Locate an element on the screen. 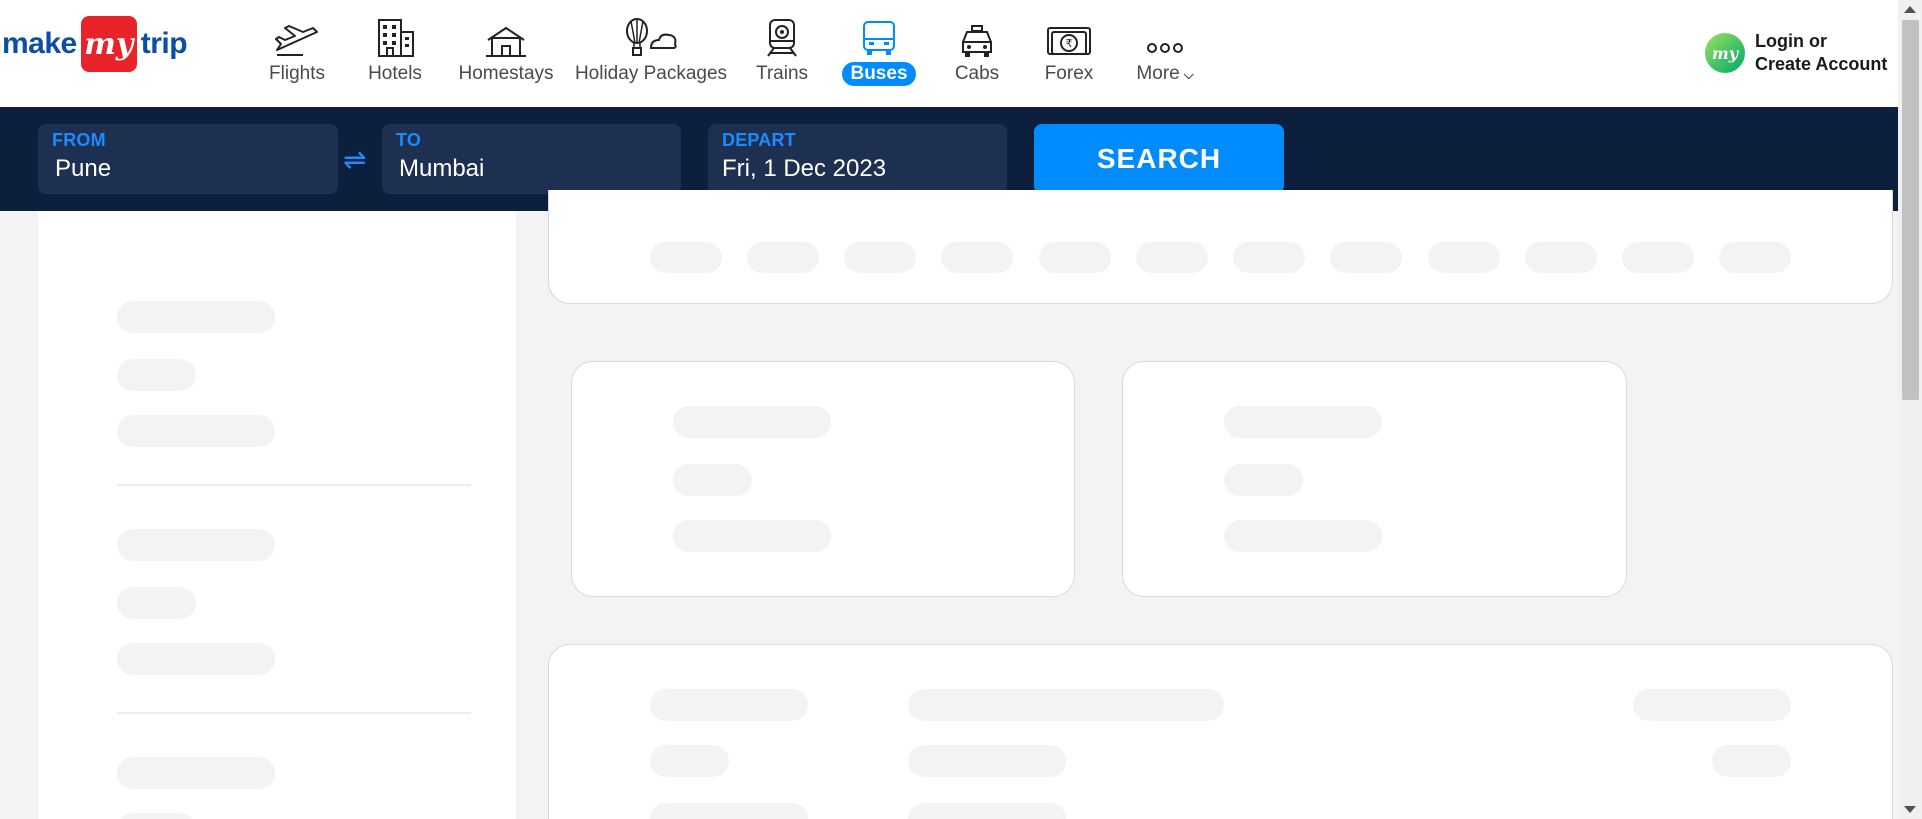 This screenshot has height=819, width=1922. bus-icon is located at coordinates (879, 38).